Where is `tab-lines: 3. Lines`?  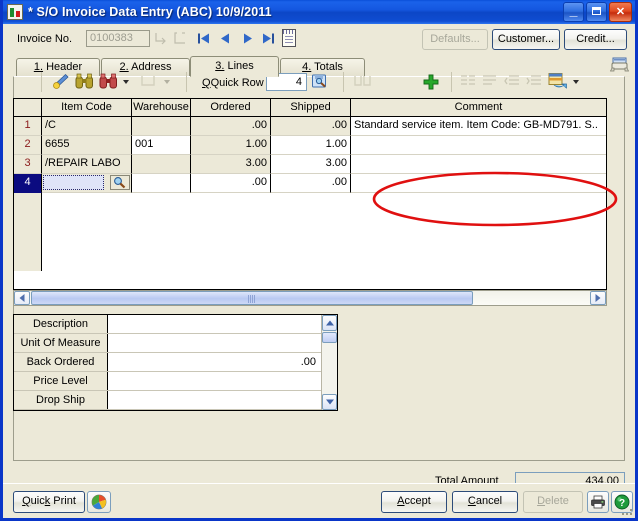 tab-lines: 3. Lines is located at coordinates (234, 66).